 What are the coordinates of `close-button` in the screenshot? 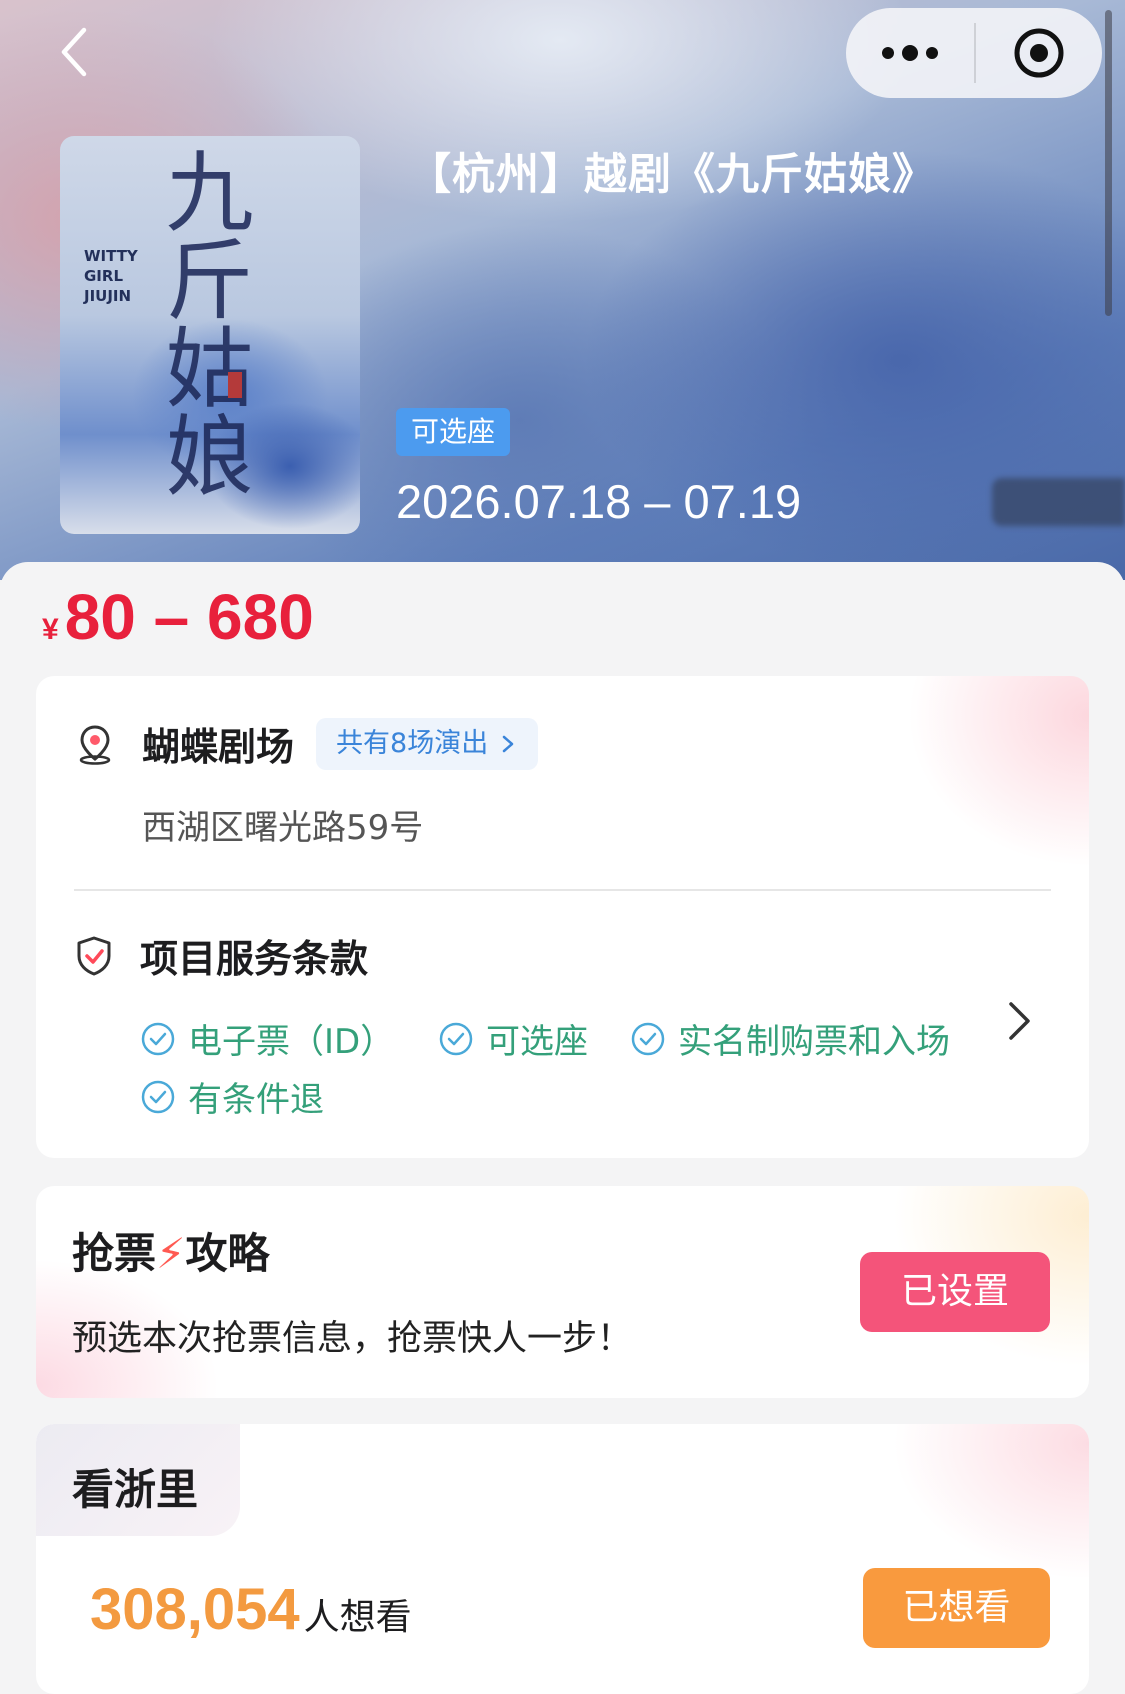 It's located at (1039, 53).